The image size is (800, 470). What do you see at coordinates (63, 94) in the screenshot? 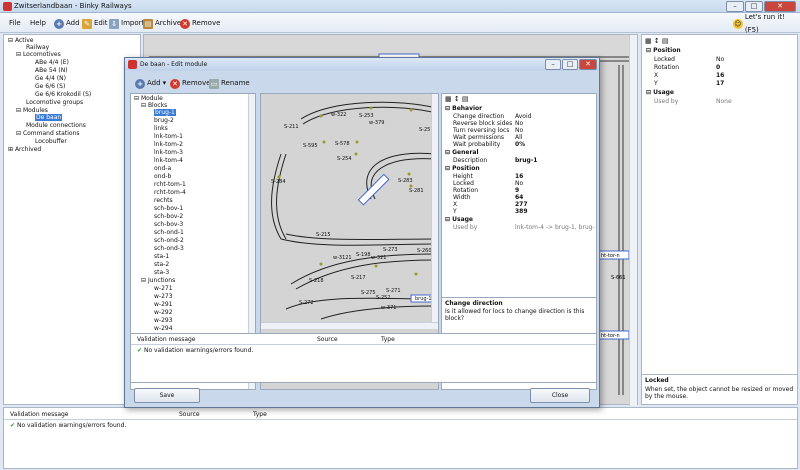
I see `tree-item-loco: Ge 6/6 Krokodil (S)` at bounding box center [63, 94].